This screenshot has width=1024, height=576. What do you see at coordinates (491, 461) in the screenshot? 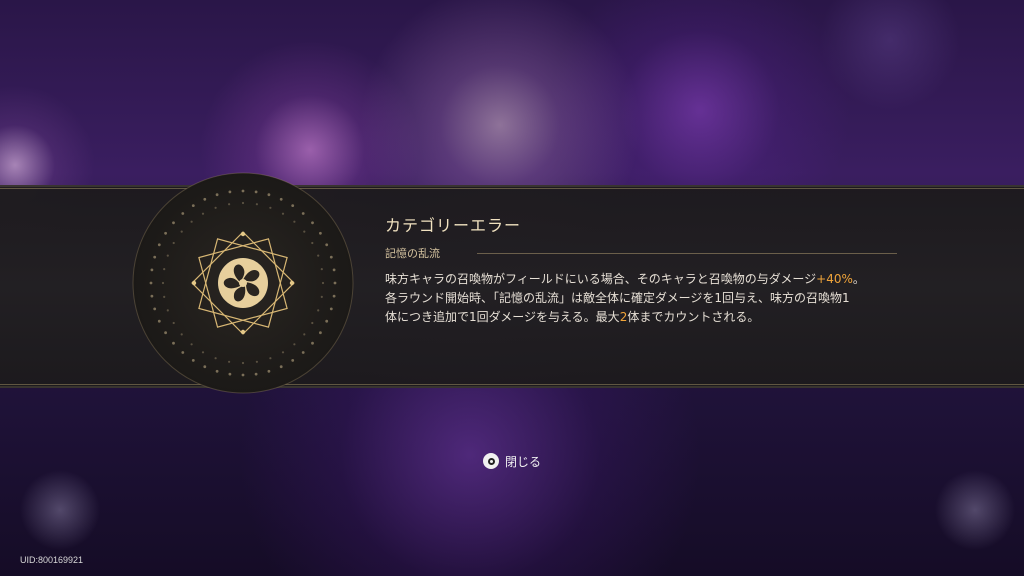
I see `circle-button-icon` at bounding box center [491, 461].